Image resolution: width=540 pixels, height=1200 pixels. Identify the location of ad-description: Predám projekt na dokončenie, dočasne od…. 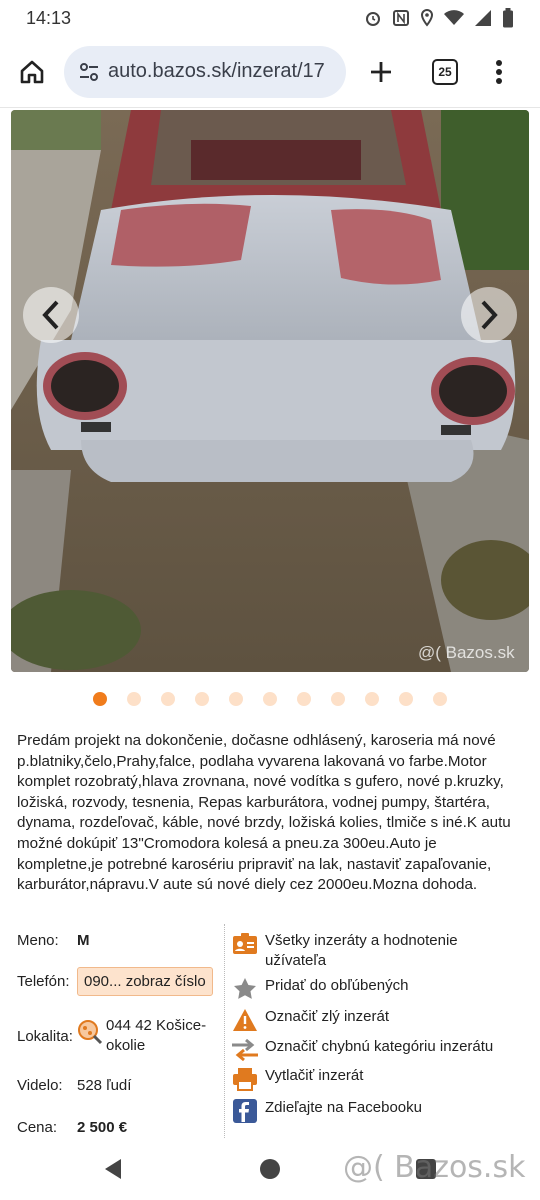
(264, 813).